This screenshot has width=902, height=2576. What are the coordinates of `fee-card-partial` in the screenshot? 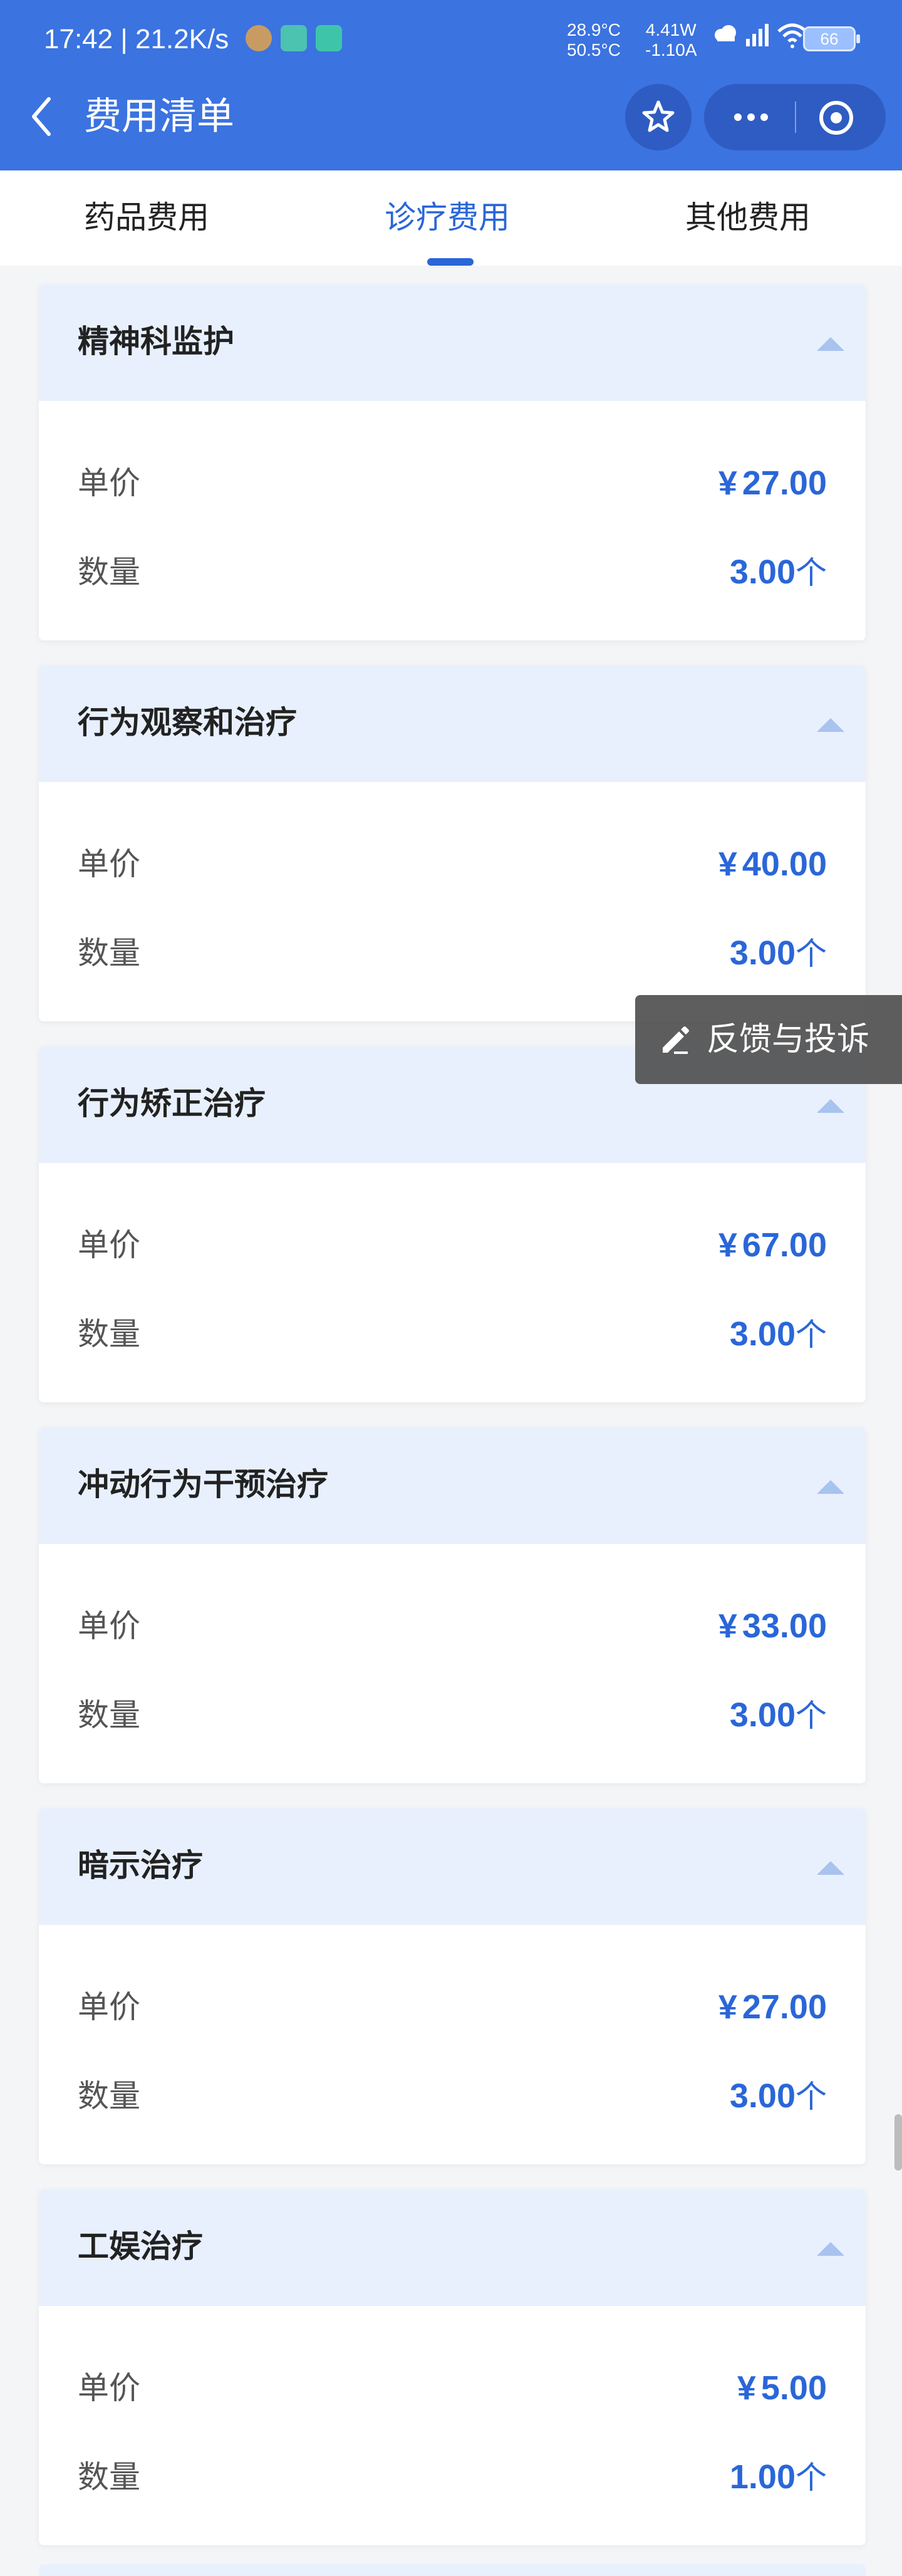 It's located at (452, 2570).